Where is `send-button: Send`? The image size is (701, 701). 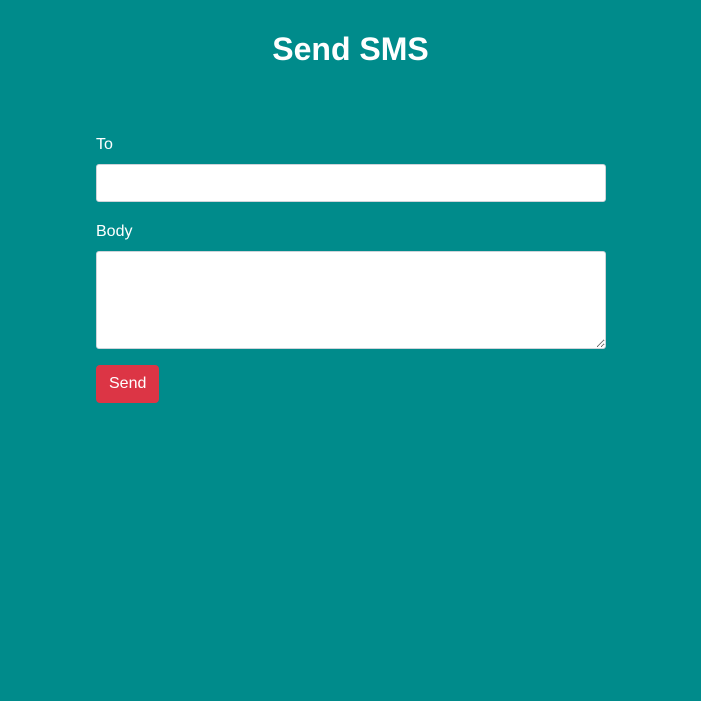
send-button: Send is located at coordinates (128, 384).